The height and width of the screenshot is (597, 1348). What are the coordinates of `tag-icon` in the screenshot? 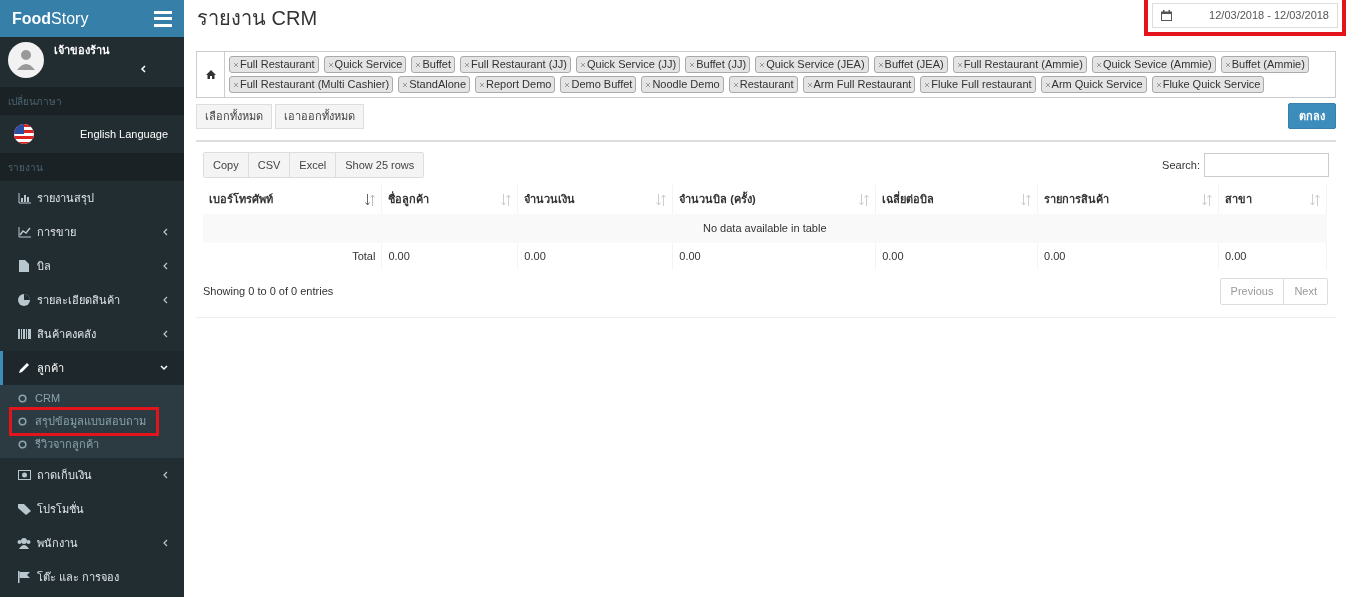 It's located at (24, 509).